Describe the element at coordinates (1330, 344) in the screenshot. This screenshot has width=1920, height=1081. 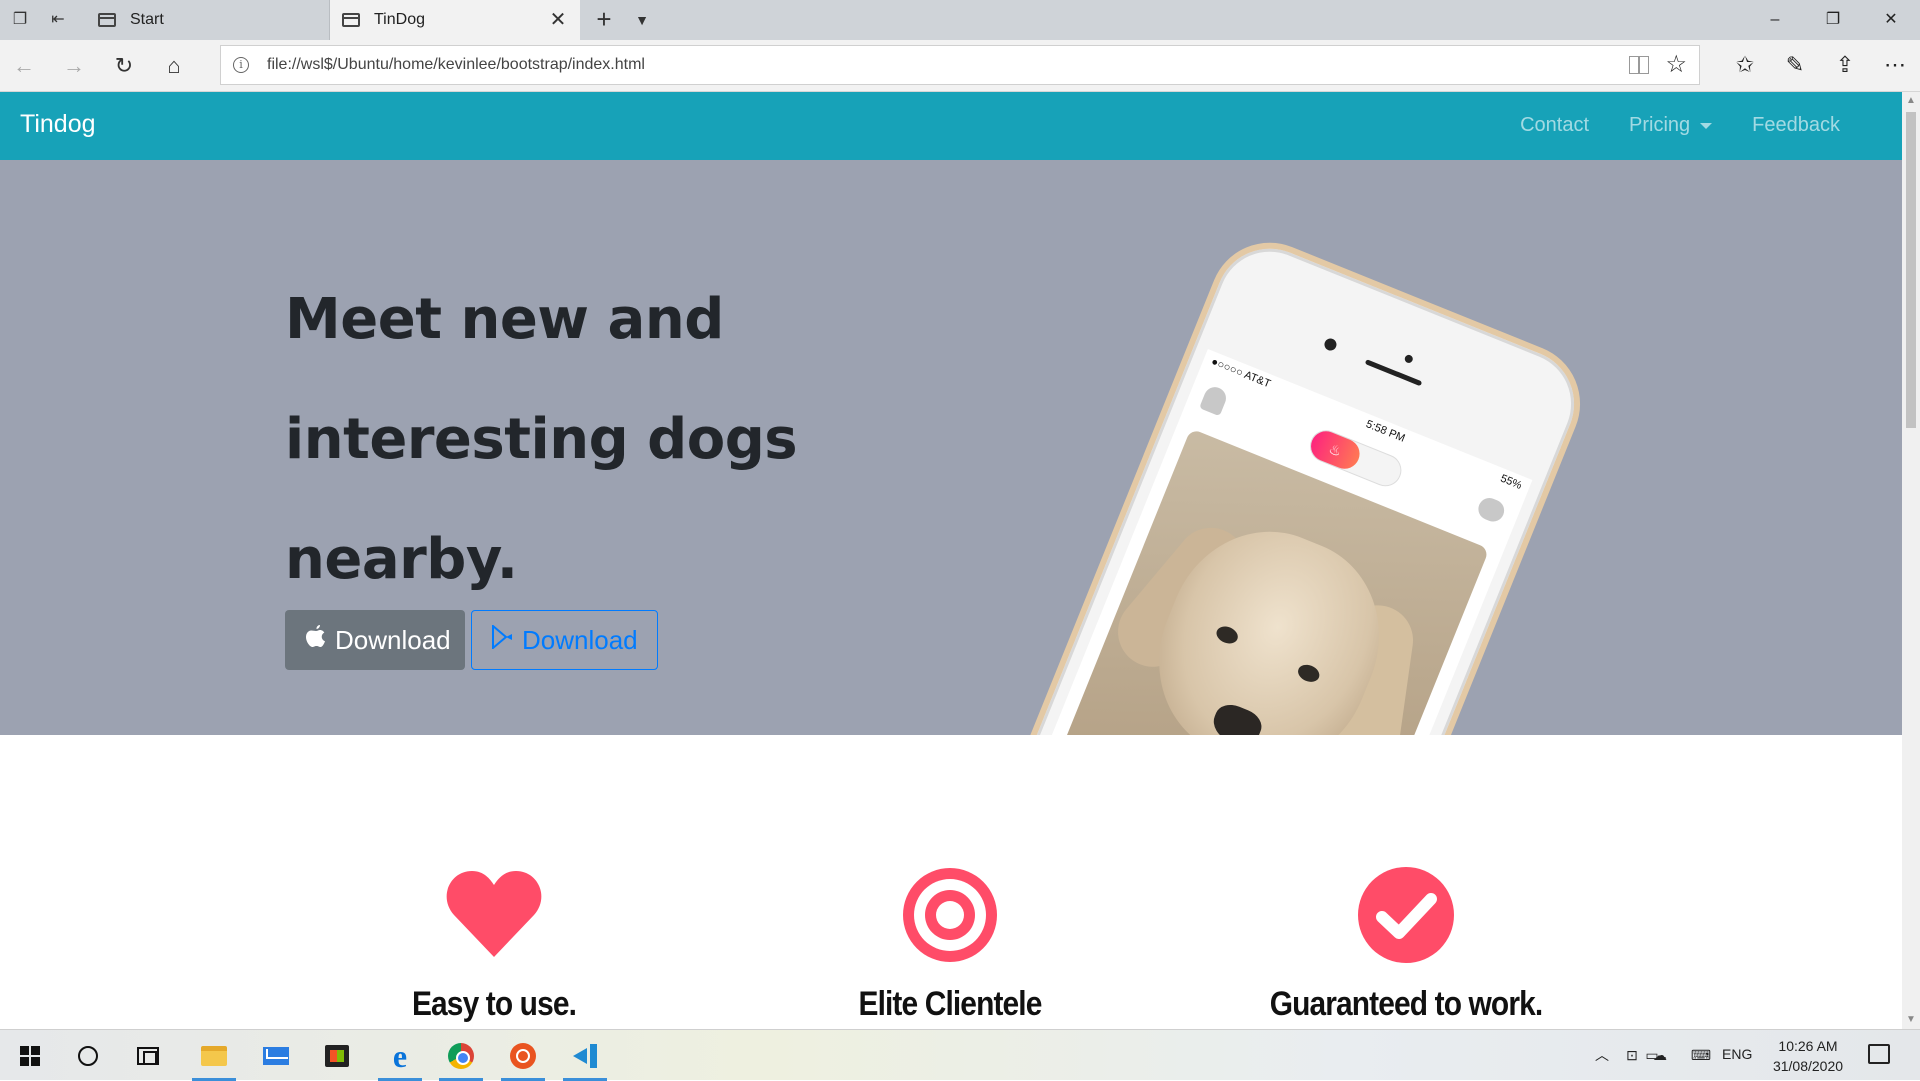
I see `phone-camera` at that location.